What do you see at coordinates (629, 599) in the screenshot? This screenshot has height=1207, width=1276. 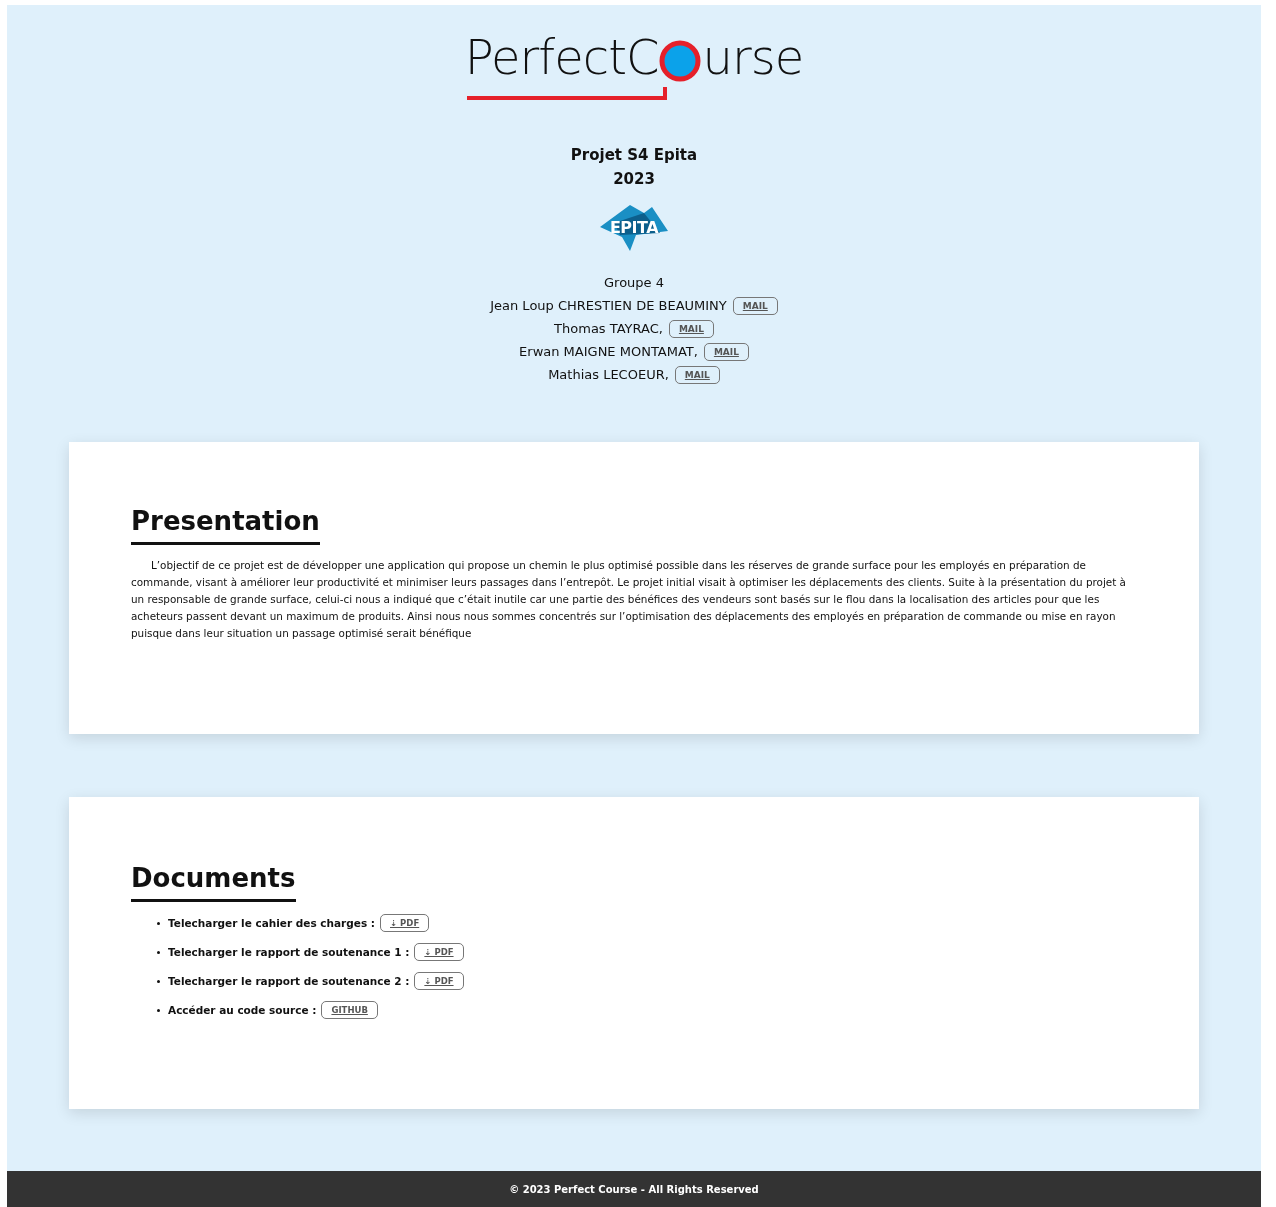 I see `presentation-paragraph: L’objectif de ce projet est de développer une application qui propose un chemin le plus optimisé possible dans les réserves de grande surface pour les employés en préparation de commande, visant à améliorer leur productivité et minimiser leurs passages dans l’entrepôt. Le projet initial visait à optimiser les déplacements des clients. Suite à la présentation du projet à un responsable de grande surface, celui-ci nous a indiqué que c’était inutile car une partie des bénéfices des vendeurs sont basés sur le flou dans la localisation des articles pour que les acheteurs passent devant un maximum de produits. Ainsi nous nous sommes concentrés sur l’optimisation des déplacements des employés en préparation de commande ou mise en rayon puisque dans leur situation un passage optimisé serait bénéfique` at bounding box center [629, 599].